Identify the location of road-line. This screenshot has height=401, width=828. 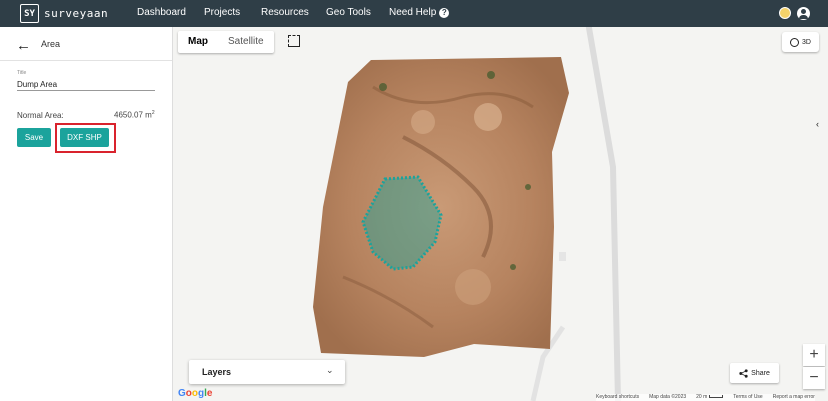
(603, 214).